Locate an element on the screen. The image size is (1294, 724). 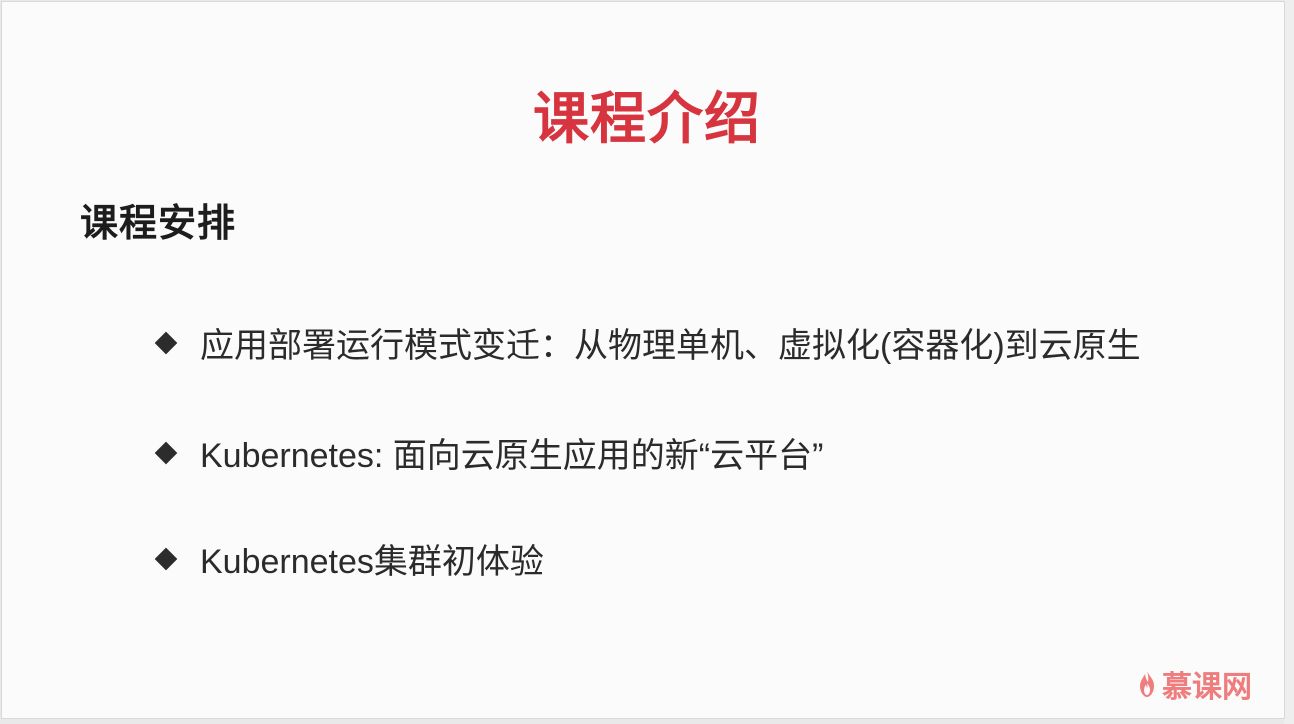
bullet-item-1: 应用部署运行模式变迁：从物理单机、虚拟化(容器化)到云原生 is located at coordinates (647, 342).